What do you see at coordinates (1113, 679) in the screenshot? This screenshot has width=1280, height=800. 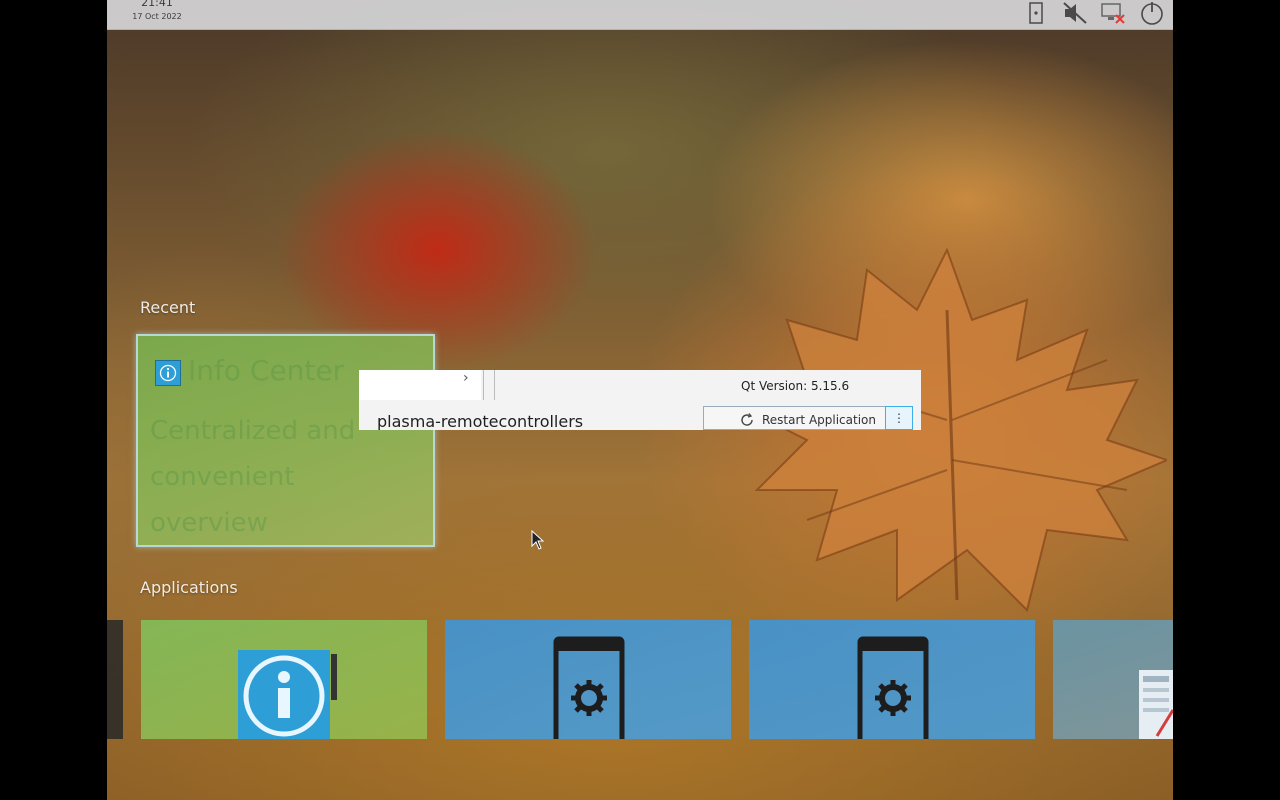 I see `app-tile-partial-right` at bounding box center [1113, 679].